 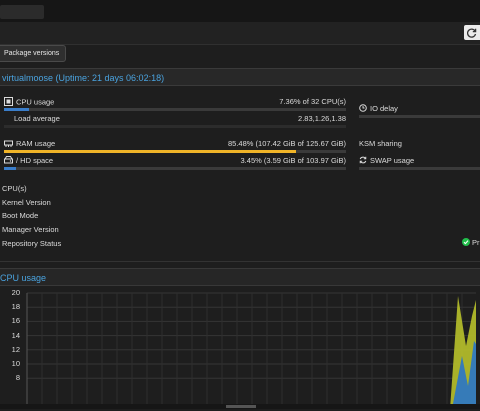 I want to click on swap-usage-bar, so click(x=419, y=168).